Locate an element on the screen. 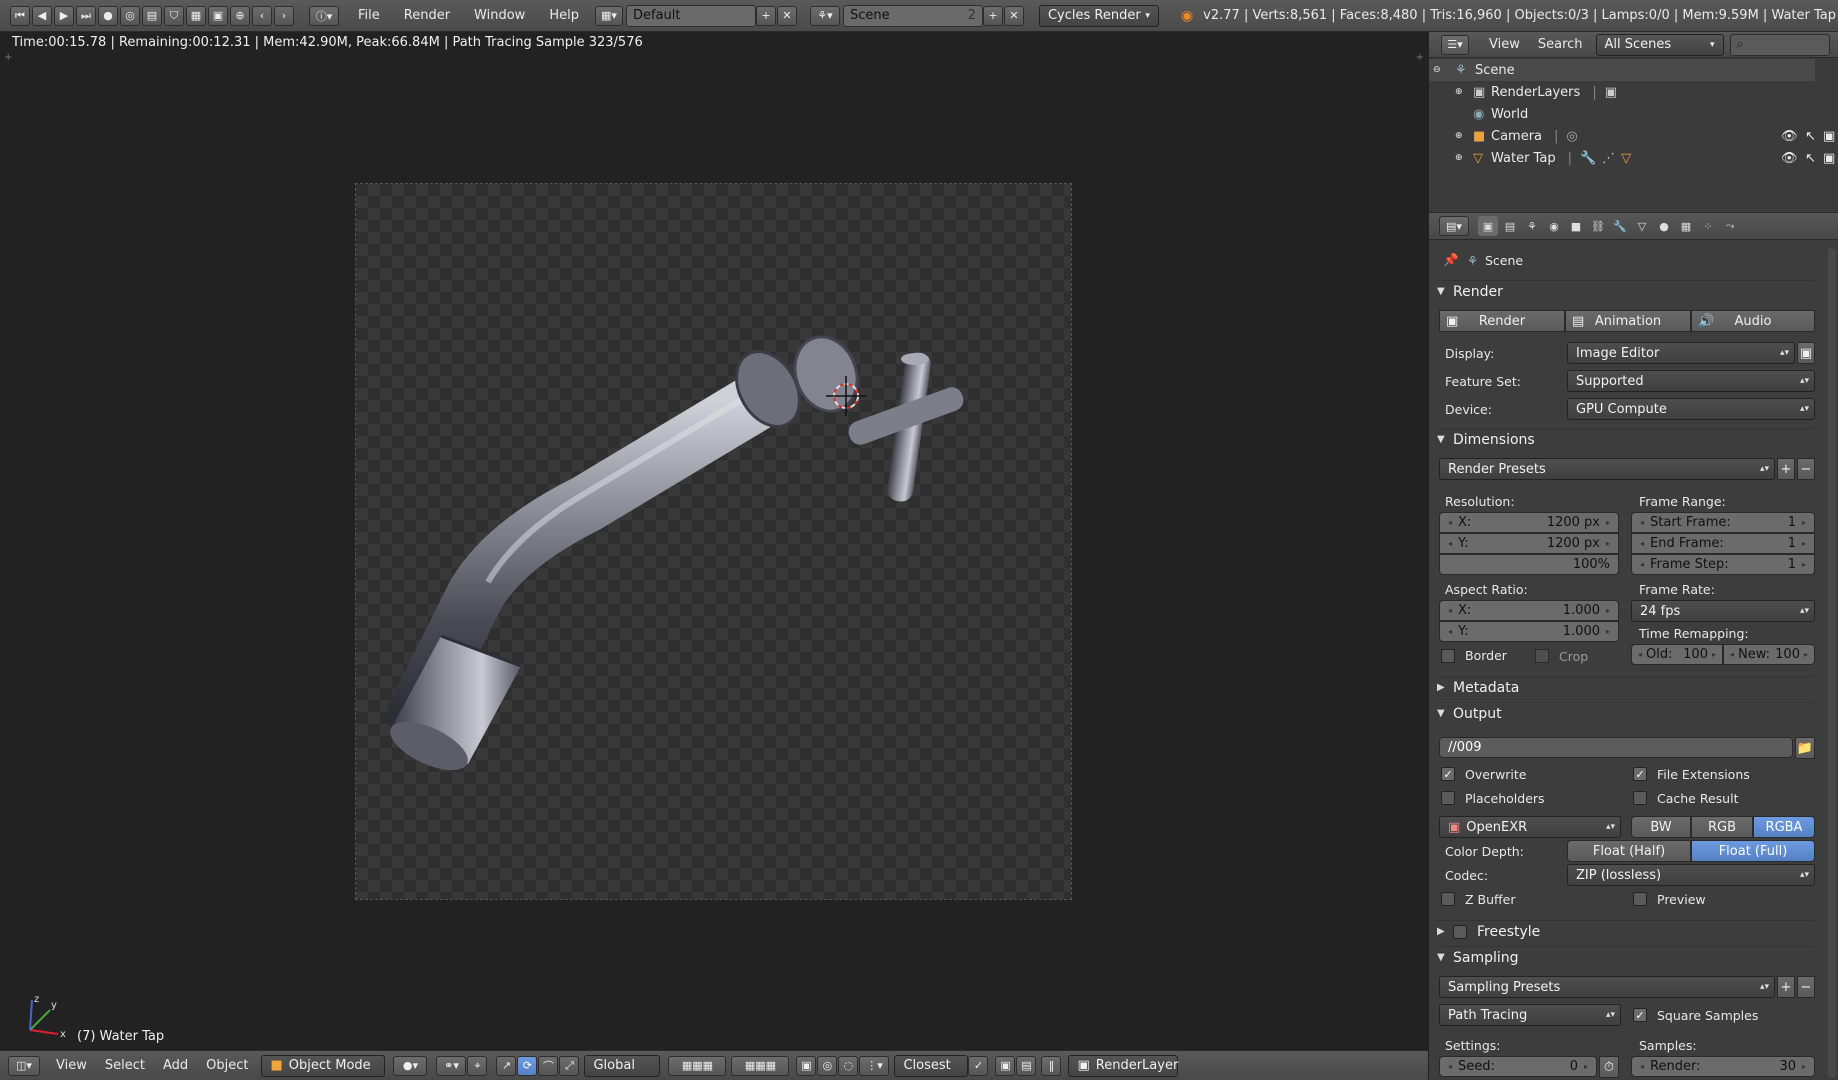  scale-icon: ⌒ is located at coordinates (548, 1065).